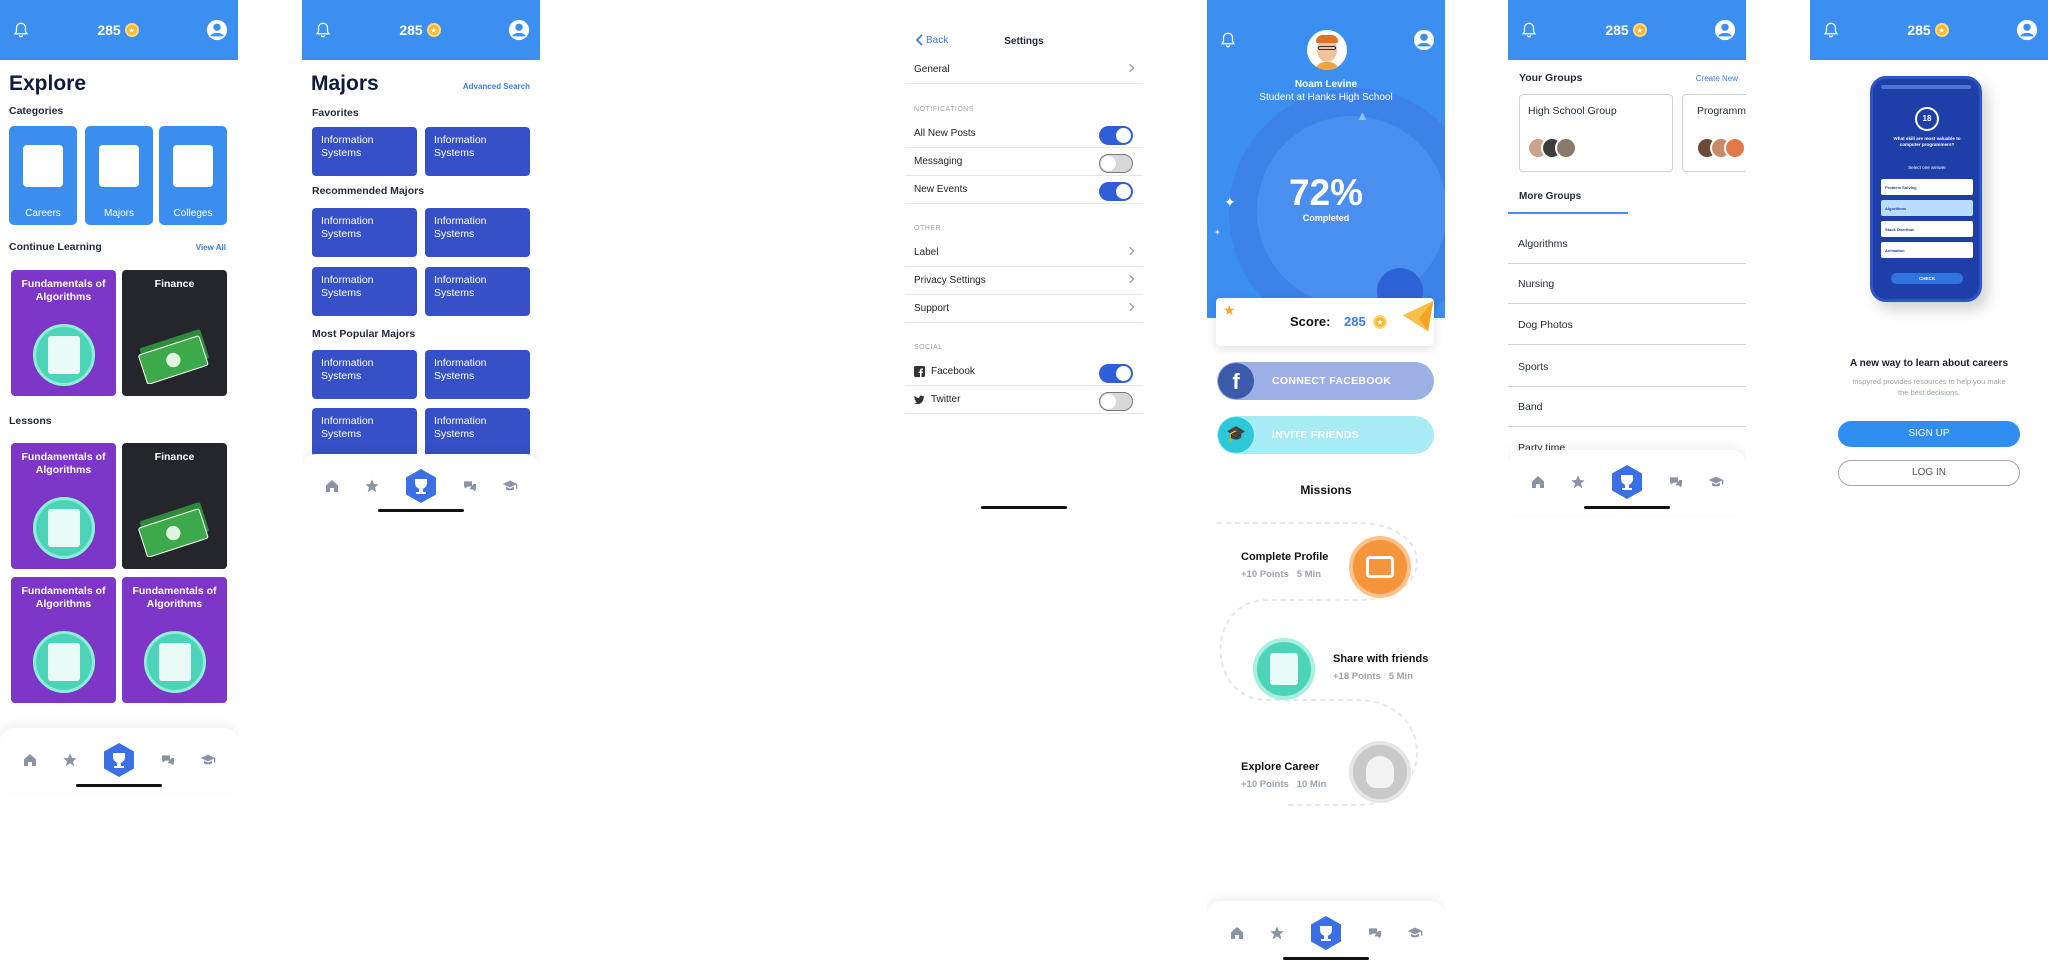  What do you see at coordinates (1627, 367) in the screenshot?
I see `group-list-item: Sports` at bounding box center [1627, 367].